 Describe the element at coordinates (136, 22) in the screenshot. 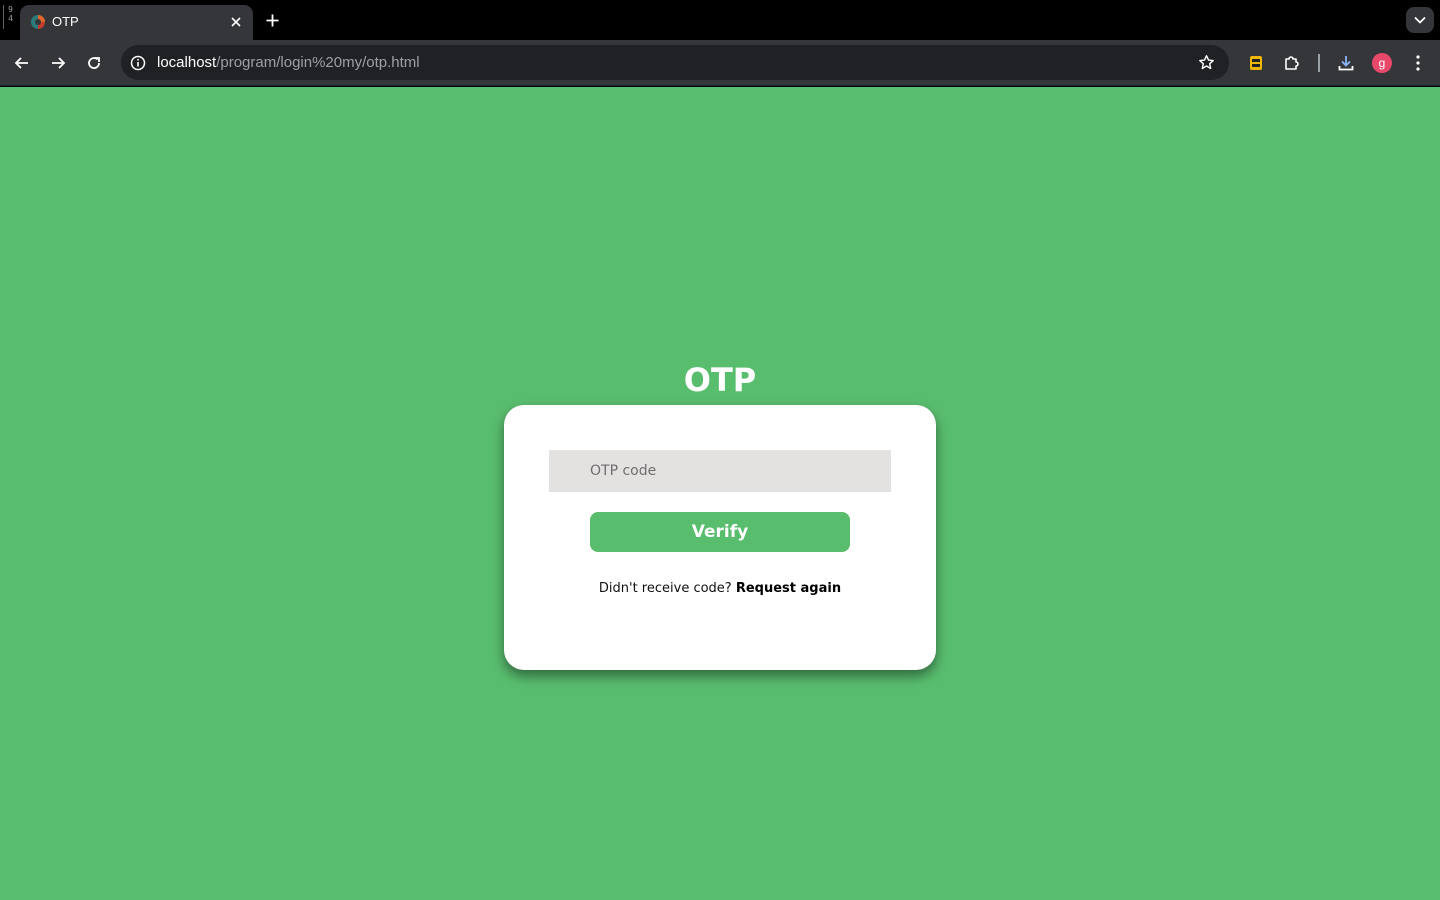

I see `tab-otp: OTP` at that location.